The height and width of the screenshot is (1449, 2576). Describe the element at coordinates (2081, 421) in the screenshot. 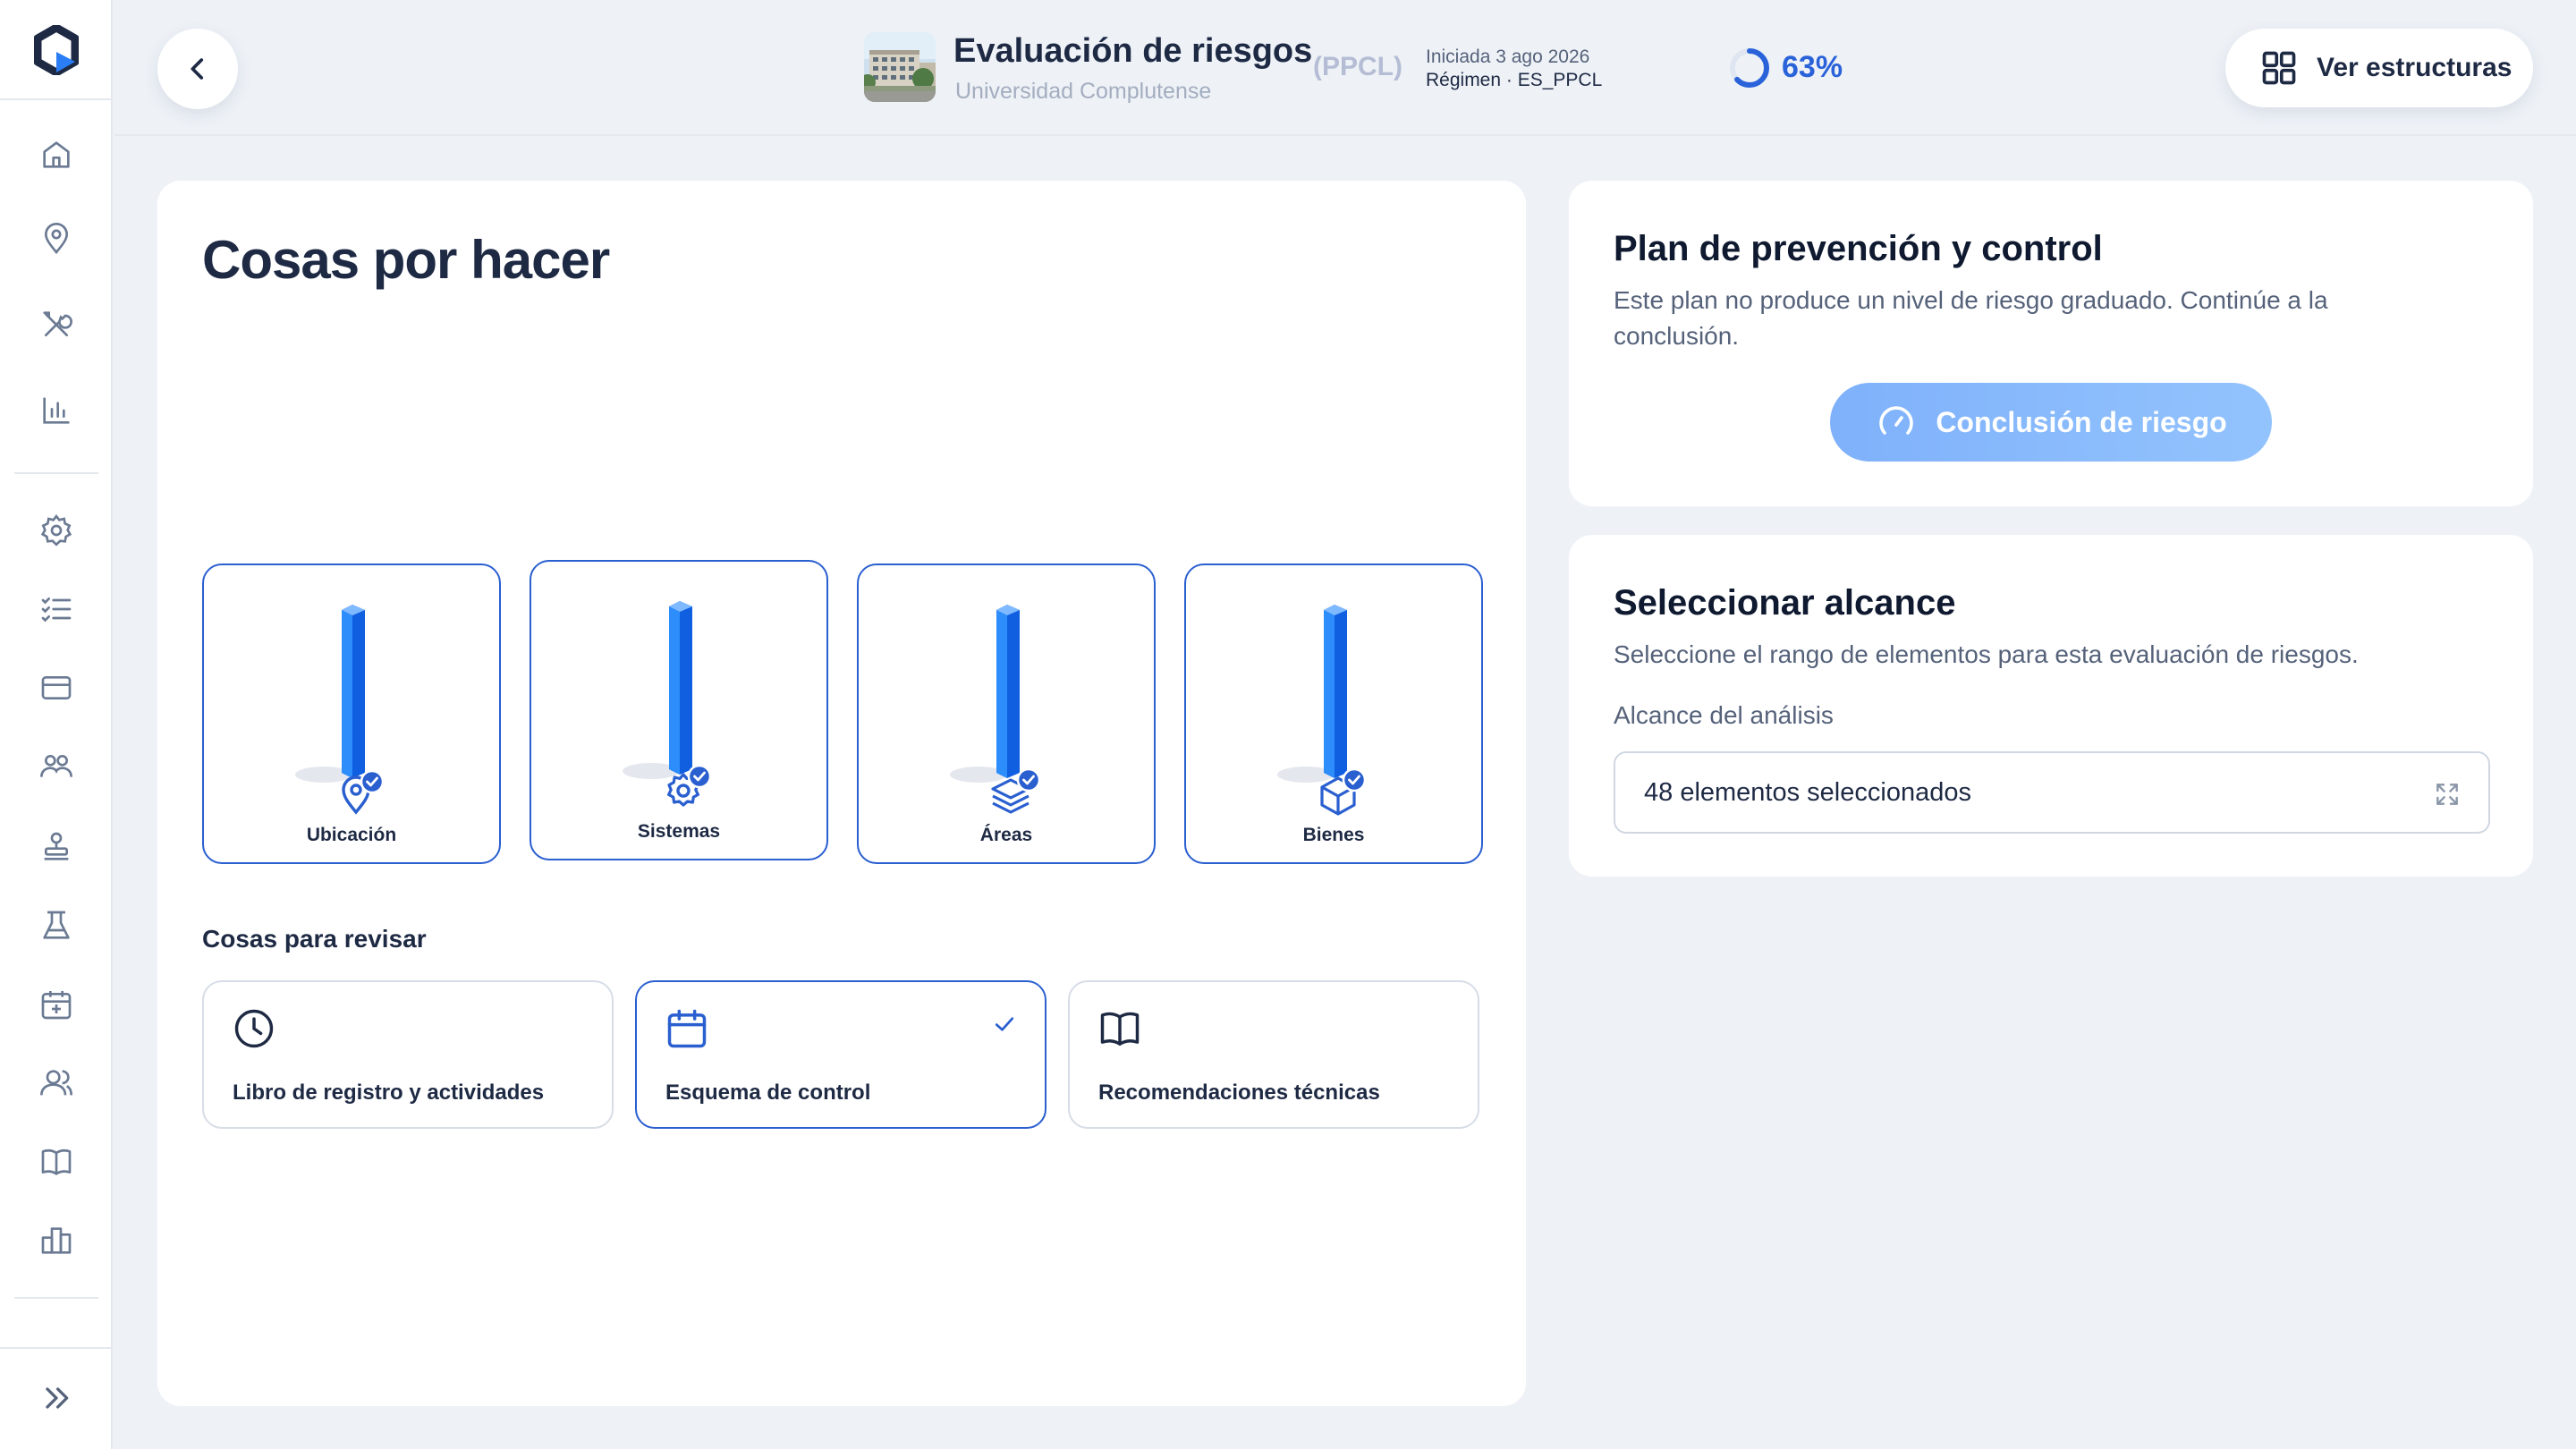

I see `risk-conclusion-label: Conclusión de riesgo` at that location.